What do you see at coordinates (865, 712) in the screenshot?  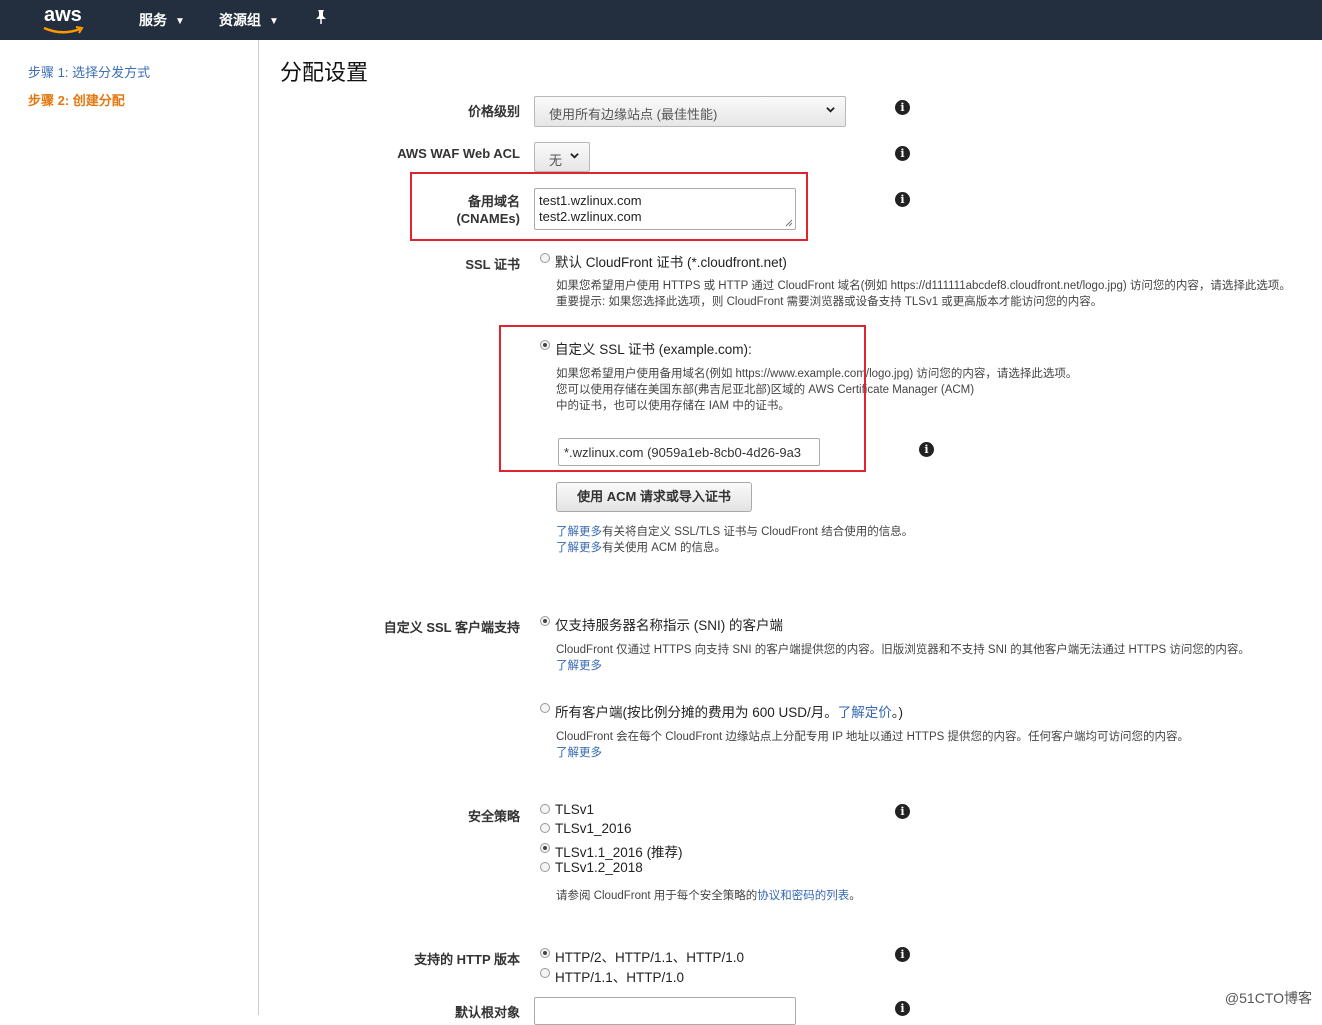 I see `pricing-link: 了解定价` at bounding box center [865, 712].